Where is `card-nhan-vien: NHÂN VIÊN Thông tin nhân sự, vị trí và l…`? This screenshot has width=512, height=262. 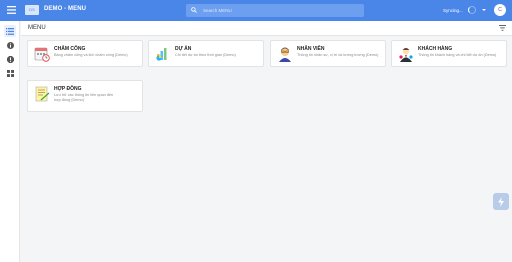 card-nhan-vien: NHÂN VIÊN Thông tin nhân sự, vị trí và l… is located at coordinates (328, 53).